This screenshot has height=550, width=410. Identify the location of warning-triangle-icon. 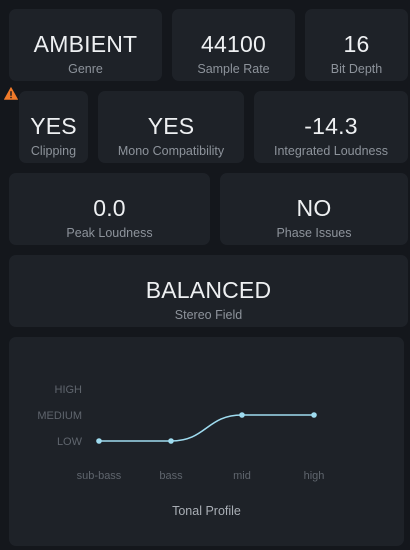
(11, 93).